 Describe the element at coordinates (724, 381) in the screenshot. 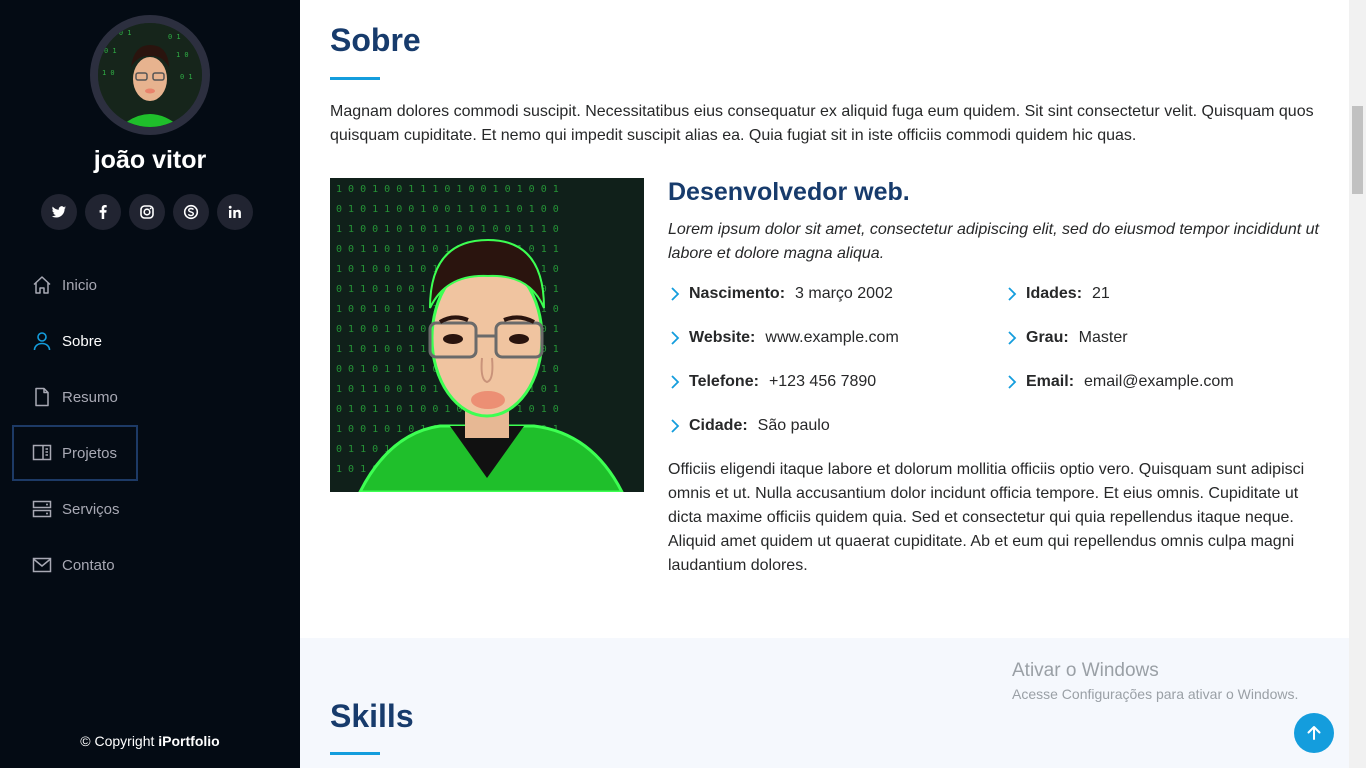

I see `info-label: Telefone:` at that location.